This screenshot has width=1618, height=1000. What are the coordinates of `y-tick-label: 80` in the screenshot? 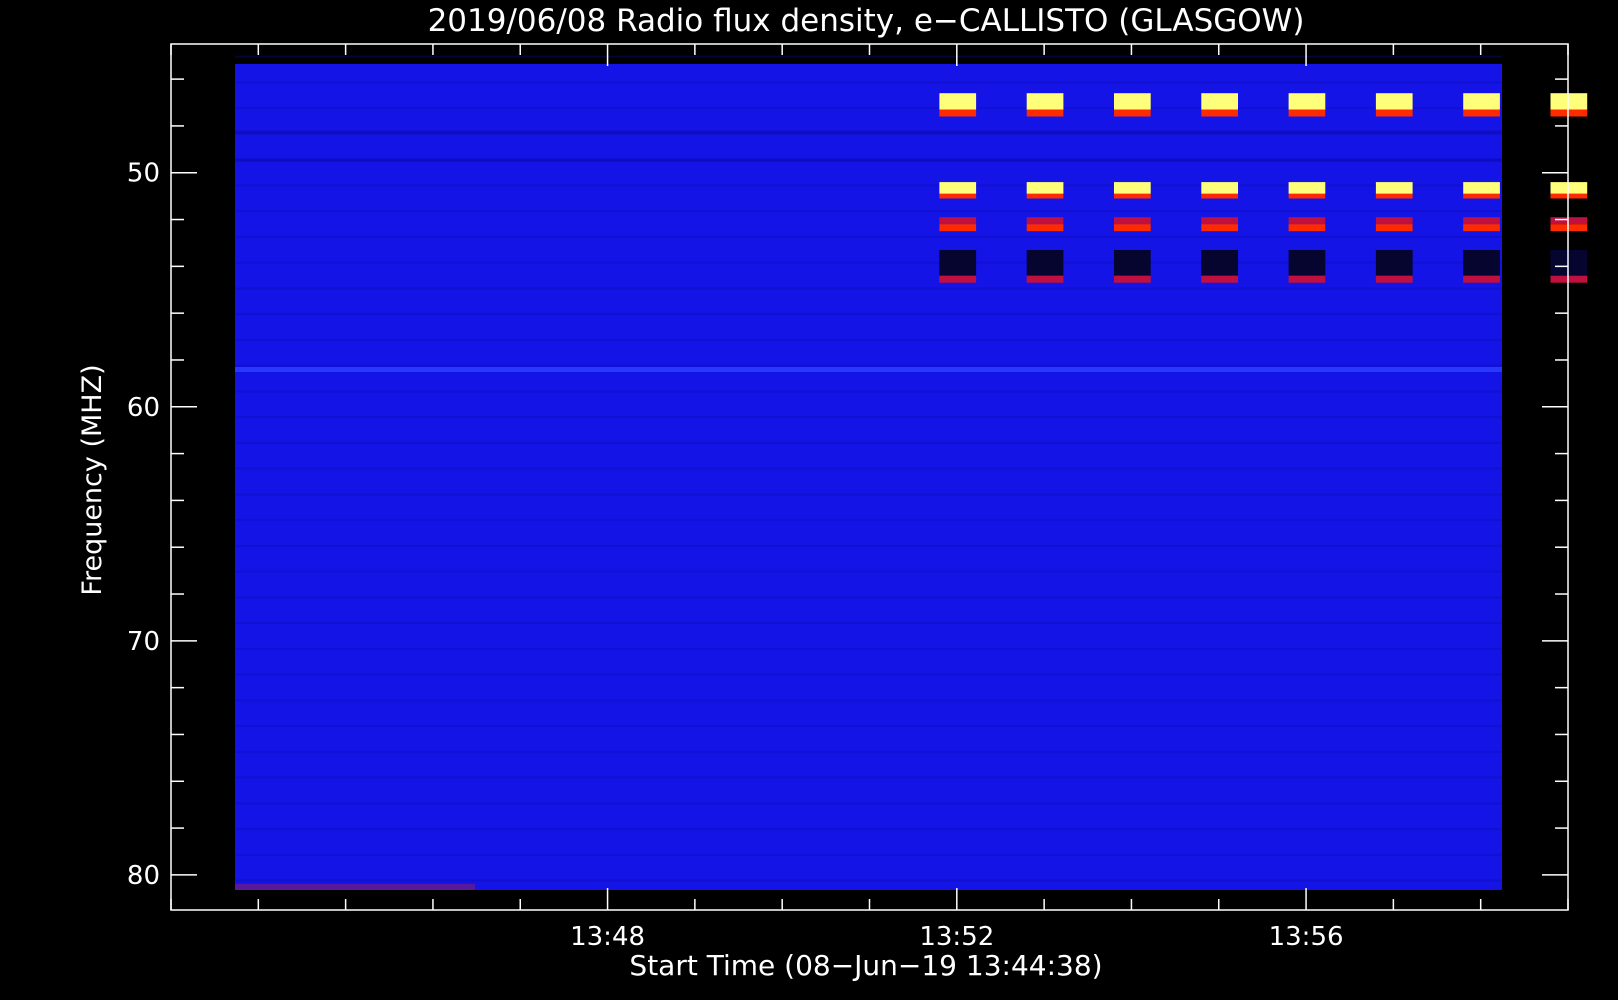 It's located at (143, 876).